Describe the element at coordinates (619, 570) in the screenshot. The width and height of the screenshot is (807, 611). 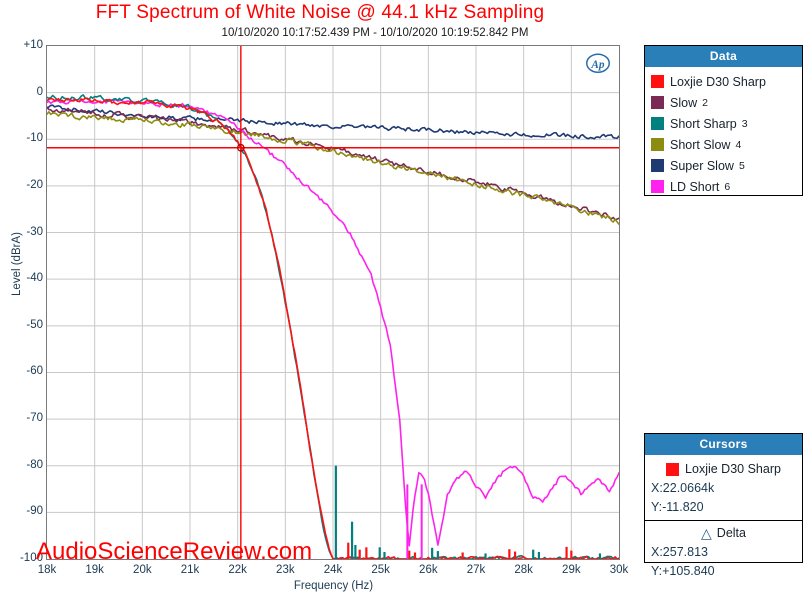
I see `x-tick-label: 30k` at that location.